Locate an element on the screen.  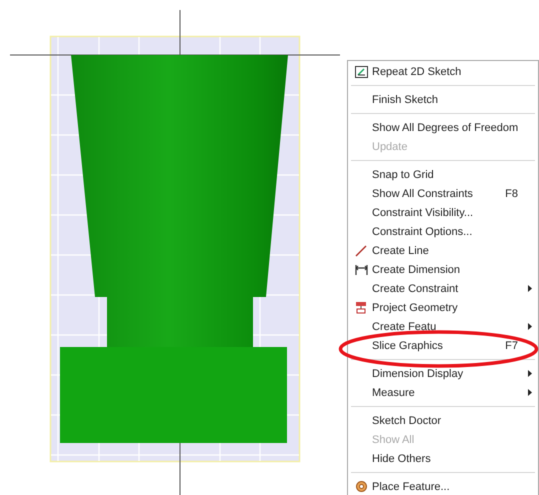
menu-item: Hide Others is located at coordinates (448, 458).